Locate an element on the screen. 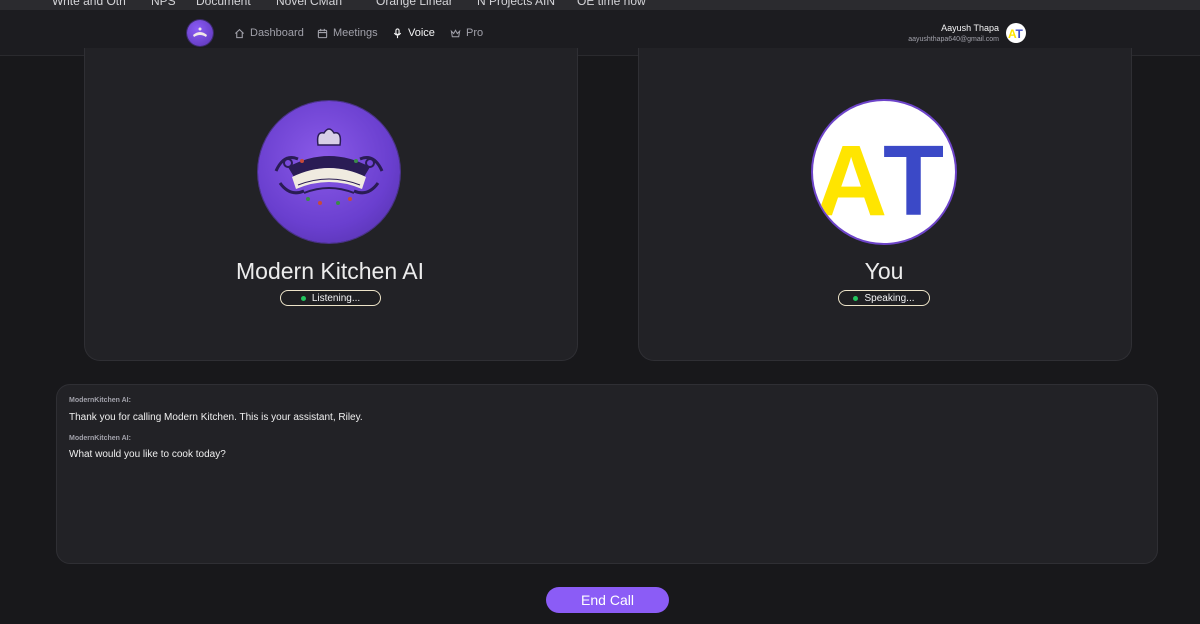 The height and width of the screenshot is (624, 1200). nav-pro: Pro is located at coordinates (466, 33).